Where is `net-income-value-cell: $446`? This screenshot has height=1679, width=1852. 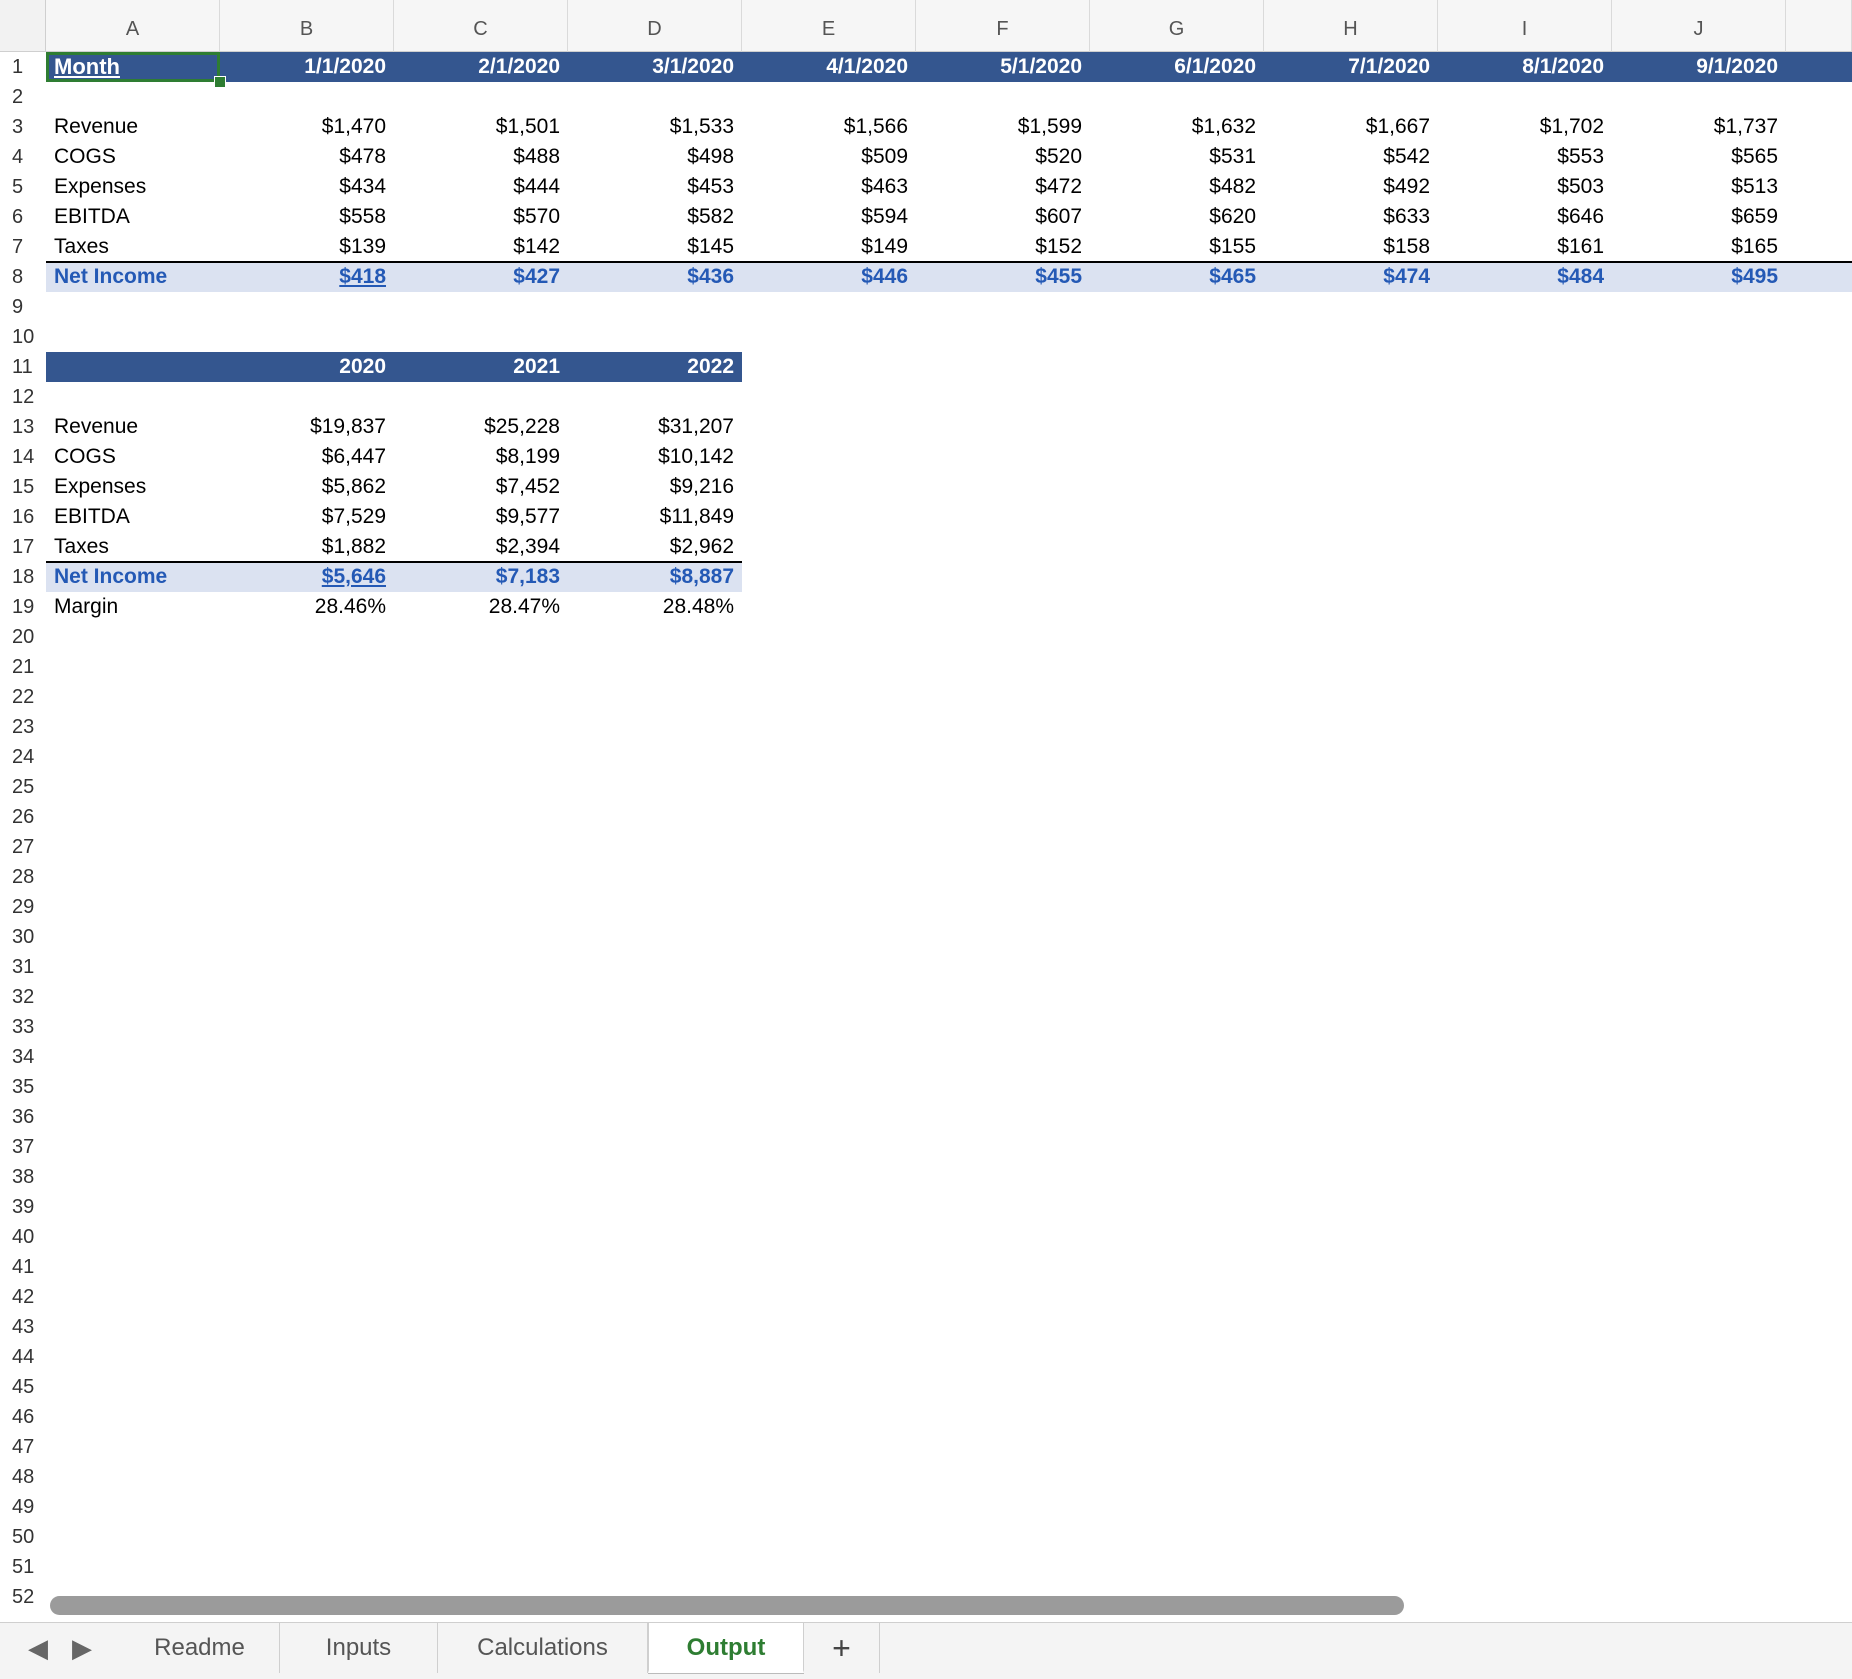 net-income-value-cell: $446 is located at coordinates (829, 277).